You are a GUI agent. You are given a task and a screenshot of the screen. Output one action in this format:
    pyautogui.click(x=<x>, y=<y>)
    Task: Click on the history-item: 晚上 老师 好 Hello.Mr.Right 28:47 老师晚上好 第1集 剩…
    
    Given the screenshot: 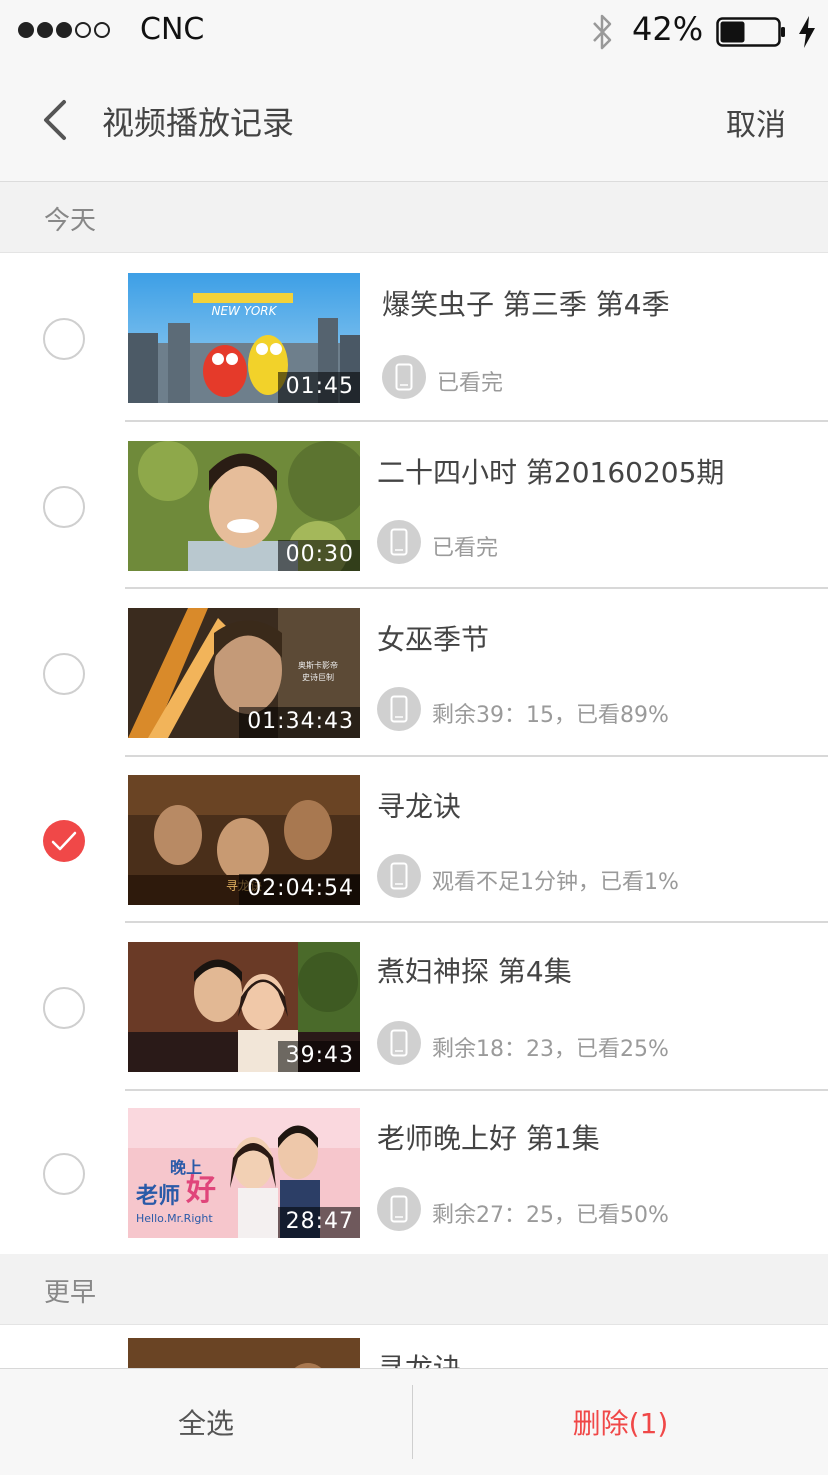 What is the action you would take?
    pyautogui.click(x=414, y=1172)
    